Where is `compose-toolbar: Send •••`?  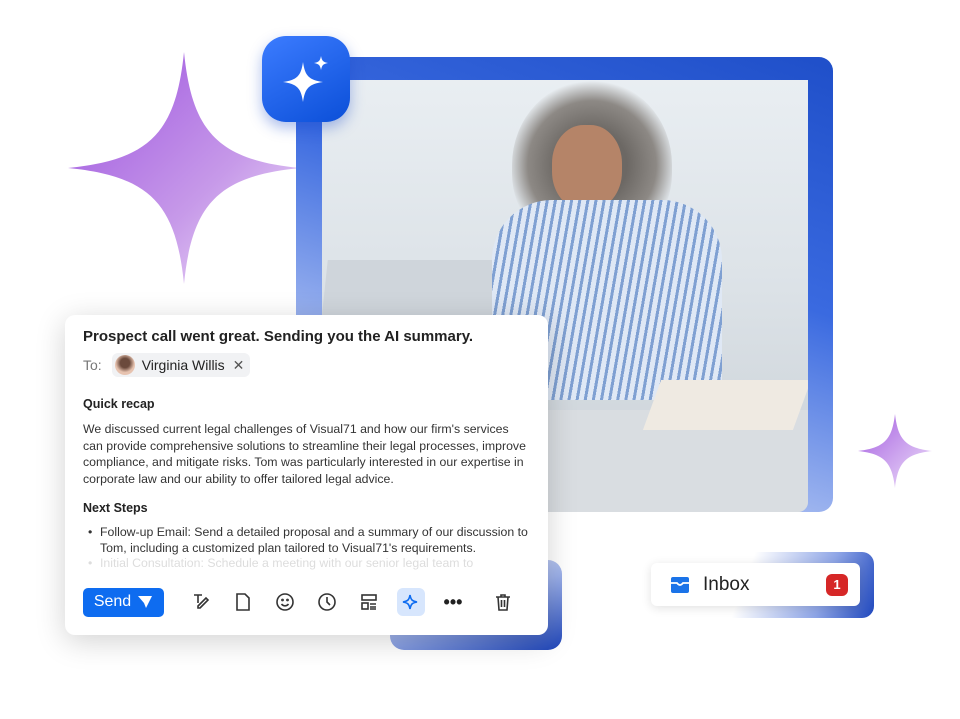 compose-toolbar: Send ••• is located at coordinates (306, 602).